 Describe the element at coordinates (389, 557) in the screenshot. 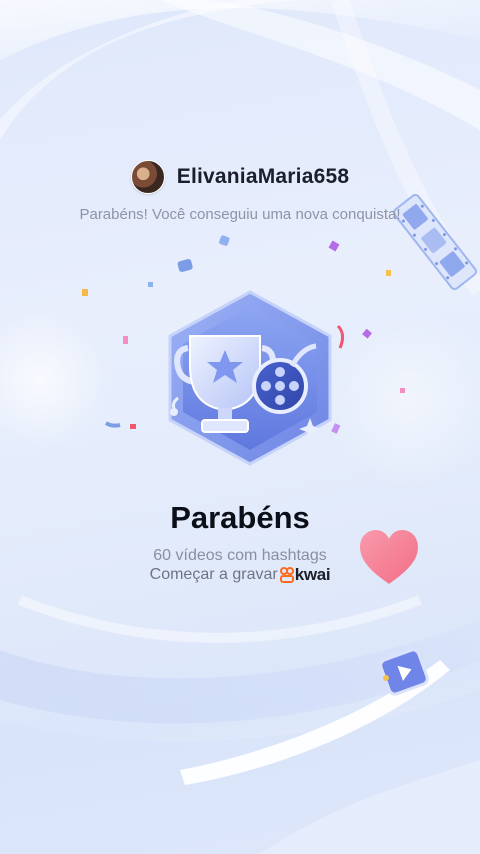

I see `heart-icon` at that location.